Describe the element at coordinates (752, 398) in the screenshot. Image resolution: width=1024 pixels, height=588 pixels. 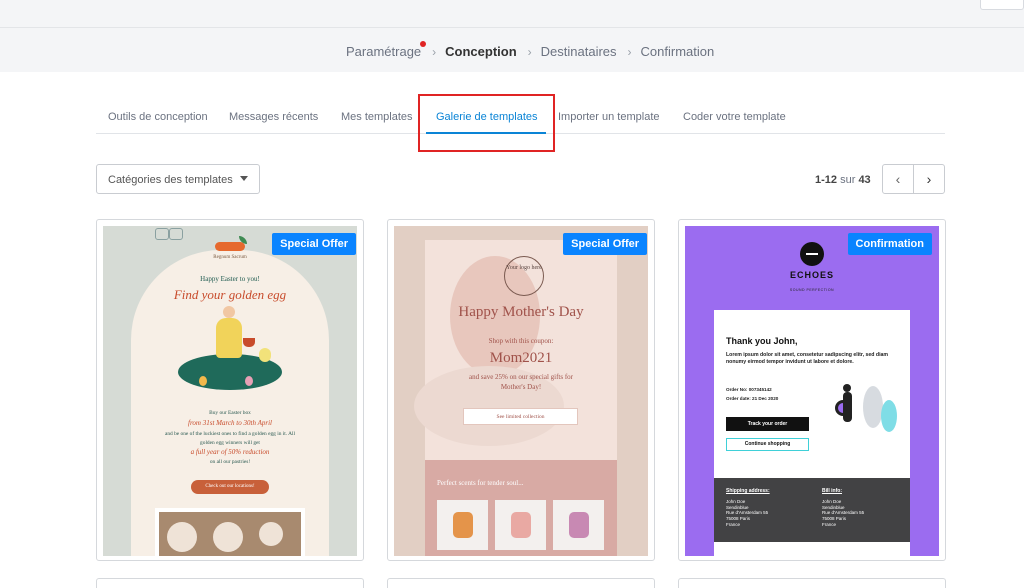
I see `order-date: Order date: 21 Dec 2020` at that location.